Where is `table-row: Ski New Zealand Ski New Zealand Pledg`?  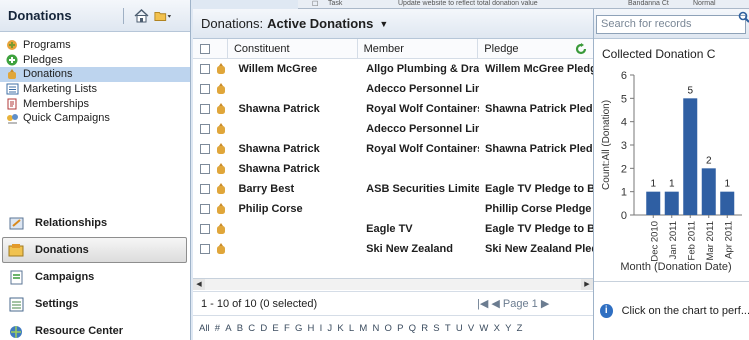 table-row: Ski New Zealand Ski New Zealand Pledg is located at coordinates (393, 249).